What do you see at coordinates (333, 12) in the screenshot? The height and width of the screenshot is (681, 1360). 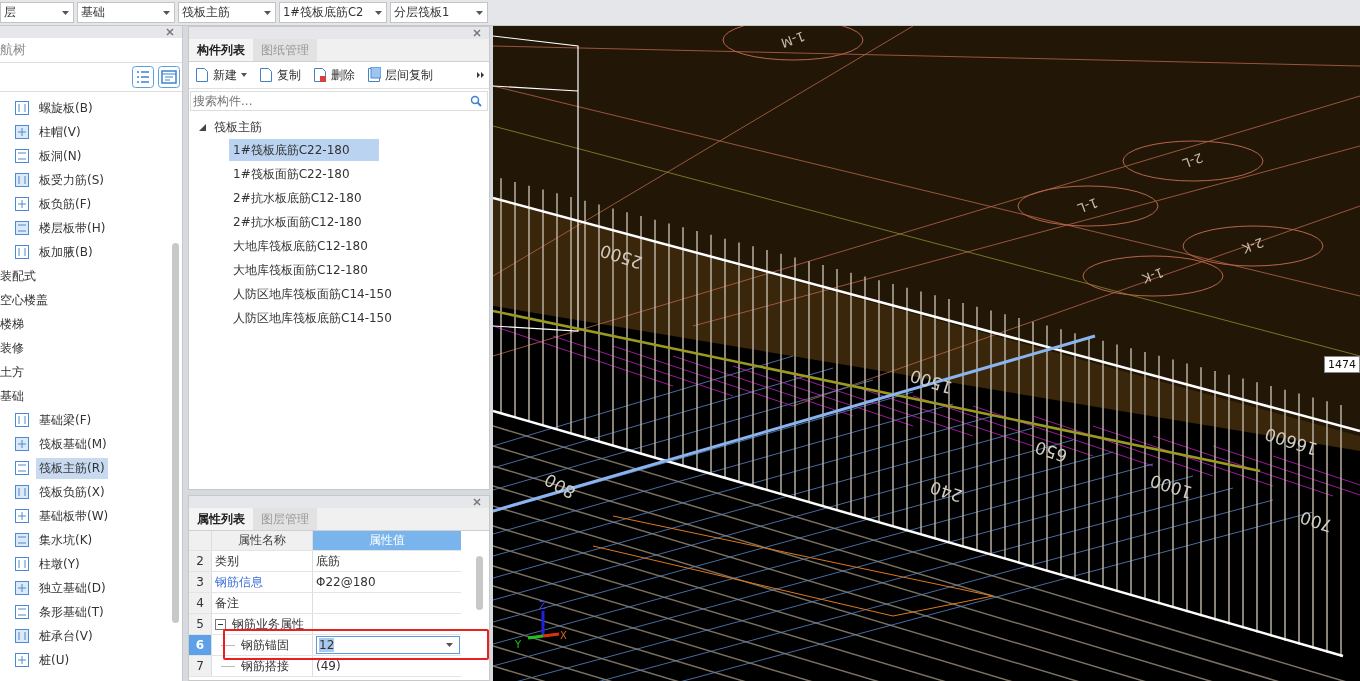 I see `dropdown: 1#筏板底筋C2` at bounding box center [333, 12].